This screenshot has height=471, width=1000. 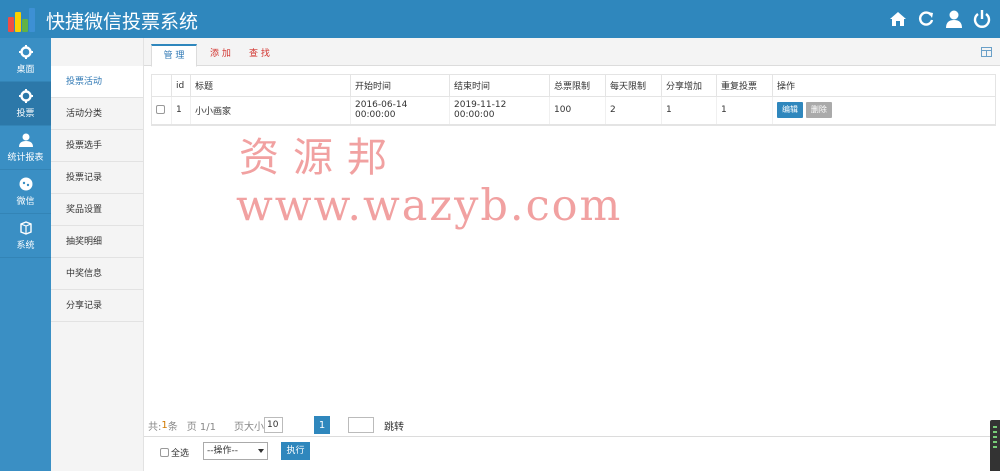 I want to click on chat-icon, so click(x=26, y=184).